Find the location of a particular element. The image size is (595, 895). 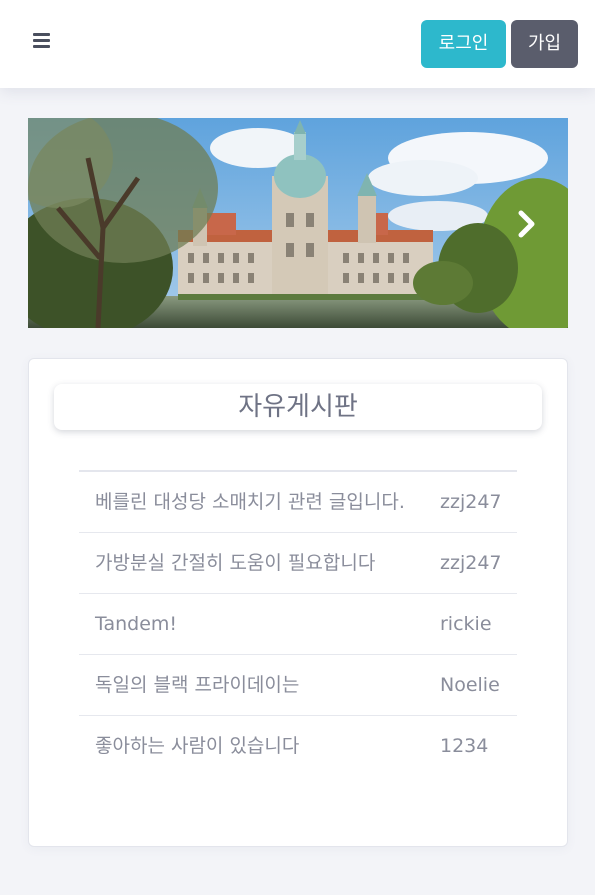

login-button: 로그인 is located at coordinates (463, 44).